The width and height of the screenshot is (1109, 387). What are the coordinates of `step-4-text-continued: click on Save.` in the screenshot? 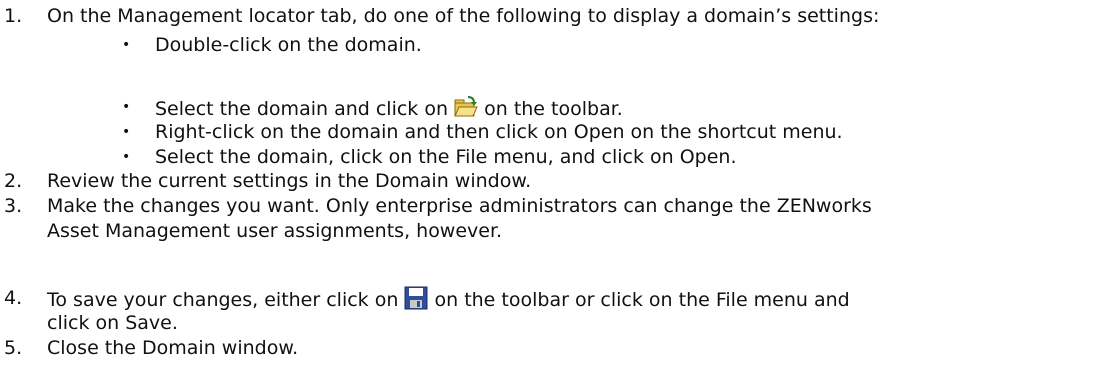 It's located at (112, 323).